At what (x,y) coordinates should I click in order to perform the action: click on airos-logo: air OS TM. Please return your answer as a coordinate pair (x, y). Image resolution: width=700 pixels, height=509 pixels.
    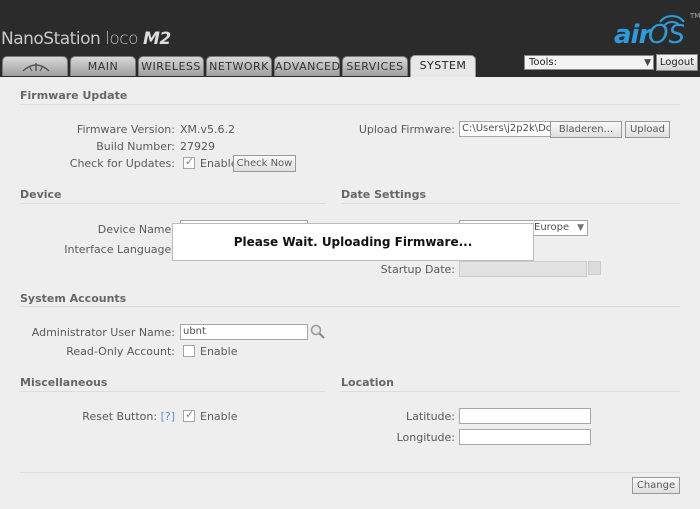
    Looking at the image, I should click on (657, 31).